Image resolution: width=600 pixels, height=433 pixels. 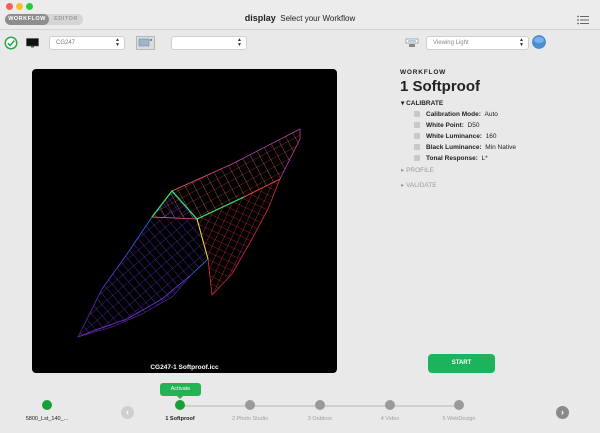 I want to click on profile-section-header: ▸ PROFILE, so click(x=417, y=170).